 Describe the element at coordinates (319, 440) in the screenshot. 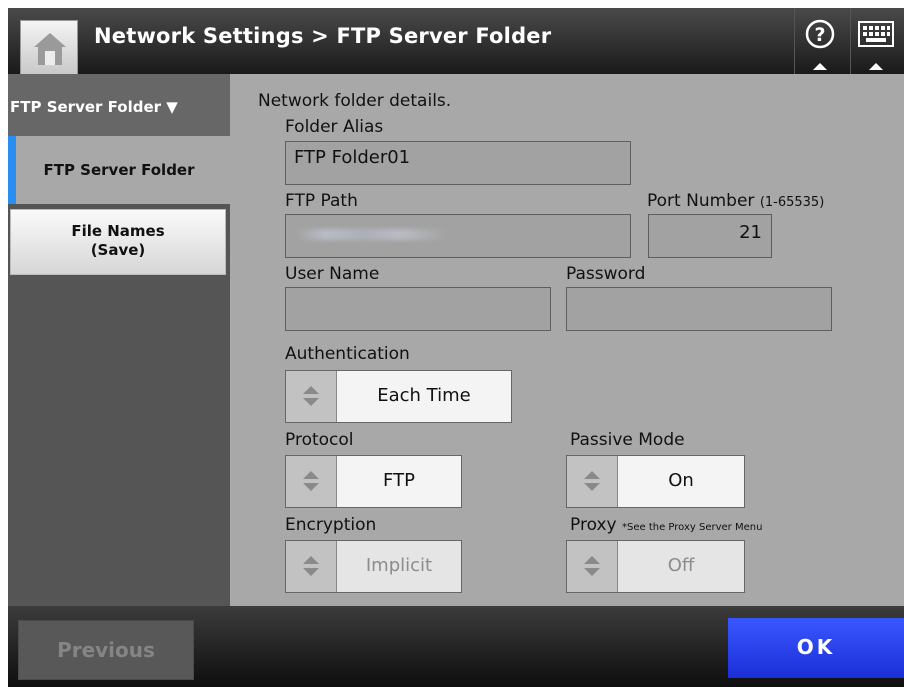

I see `protocol-label: Protocol` at that location.